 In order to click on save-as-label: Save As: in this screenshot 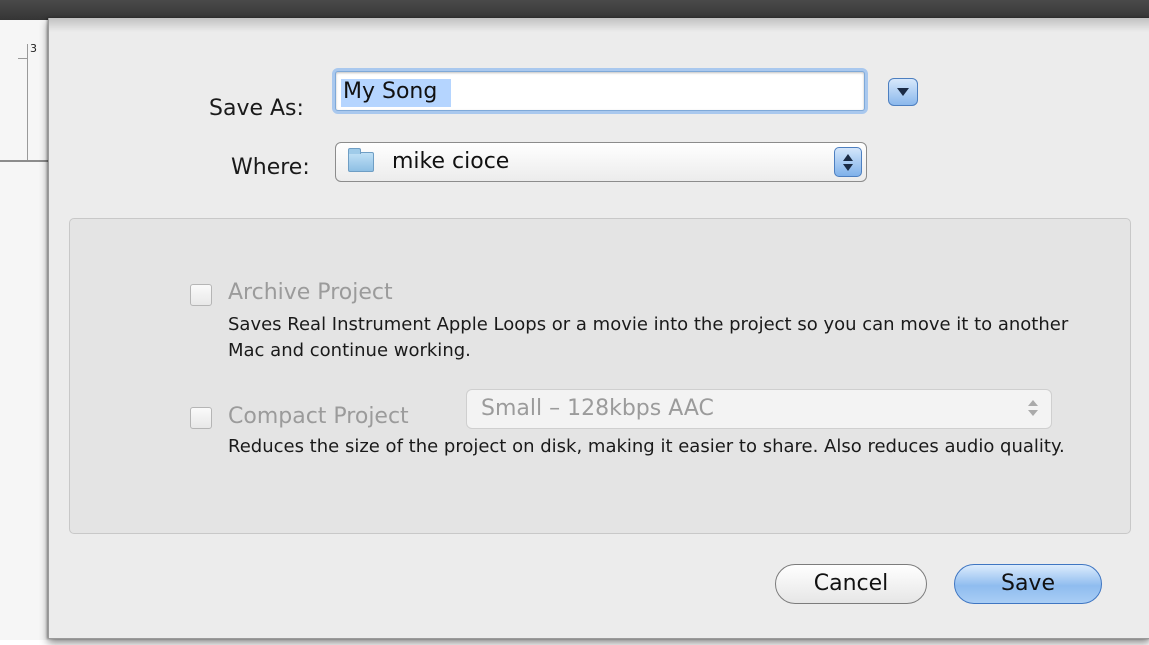, I will do `click(256, 108)`.